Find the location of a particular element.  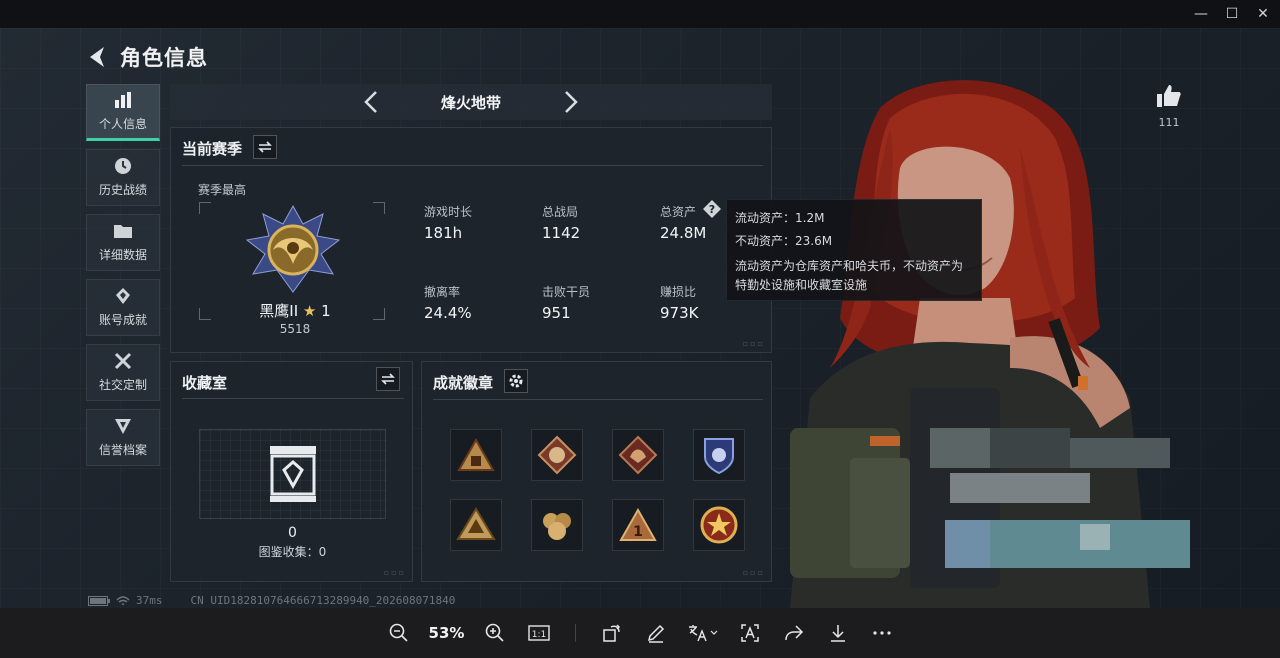

sidebar-item-label: 信誉档案 is located at coordinates (122, 450).